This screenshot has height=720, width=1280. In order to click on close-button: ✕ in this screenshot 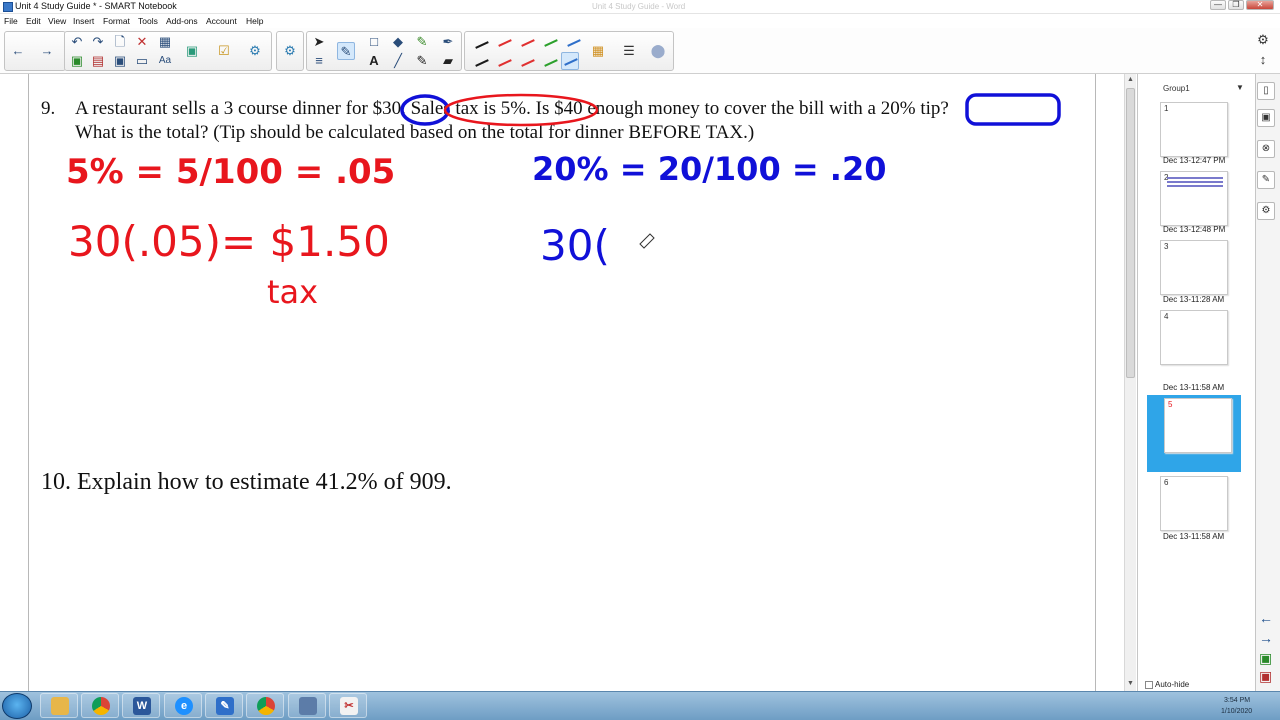, I will do `click(1260, 5)`.